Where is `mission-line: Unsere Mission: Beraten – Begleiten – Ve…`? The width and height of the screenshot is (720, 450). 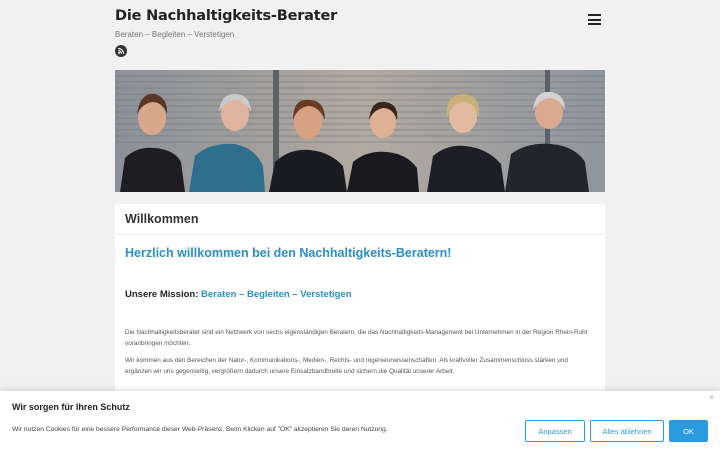
mission-line: Unsere Mission: Beraten – Begleiten – Ve… is located at coordinates (360, 294).